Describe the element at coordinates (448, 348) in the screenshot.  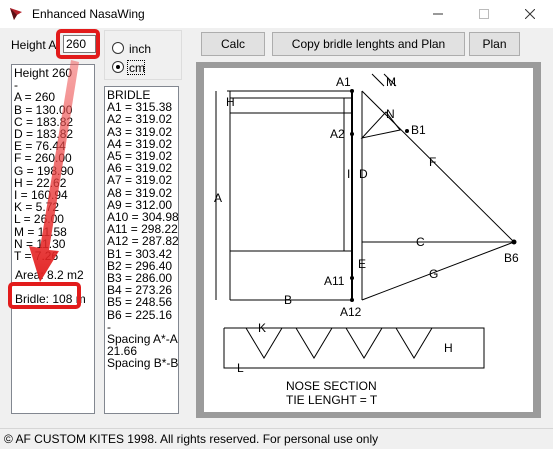
I see `label-h-nose: H` at that location.